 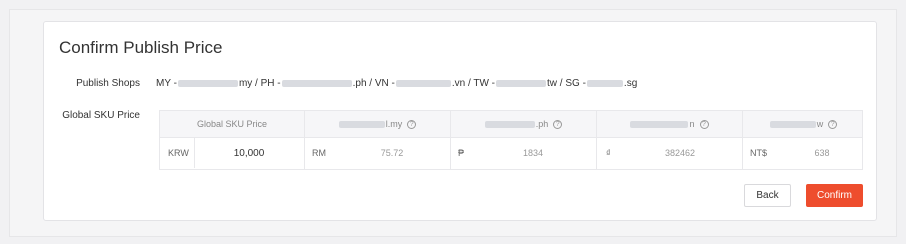 What do you see at coordinates (259, 83) in the screenshot?
I see `shop-my-suffix: my / PH -` at bounding box center [259, 83].